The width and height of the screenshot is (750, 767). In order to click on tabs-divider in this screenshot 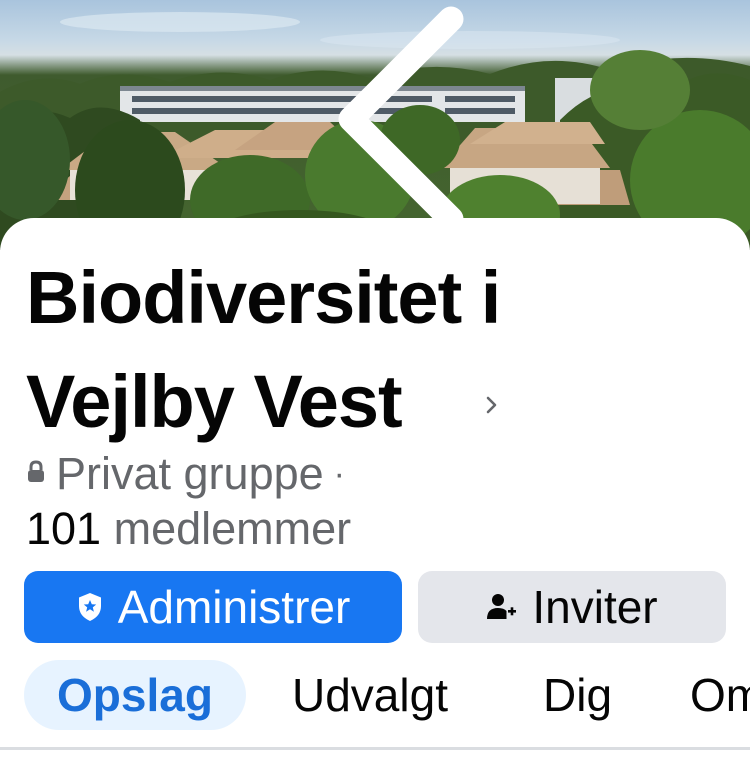, I will do `click(375, 748)`.